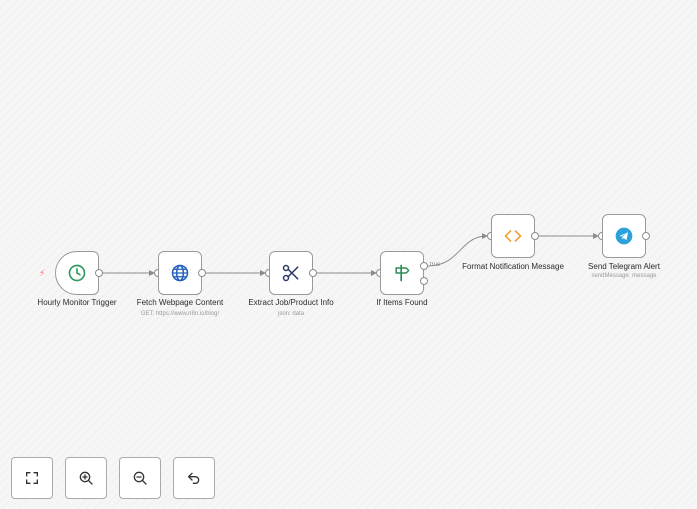 Image resolution: width=697 pixels, height=509 pixels. I want to click on node-send-telegram-alert, so click(624, 236).